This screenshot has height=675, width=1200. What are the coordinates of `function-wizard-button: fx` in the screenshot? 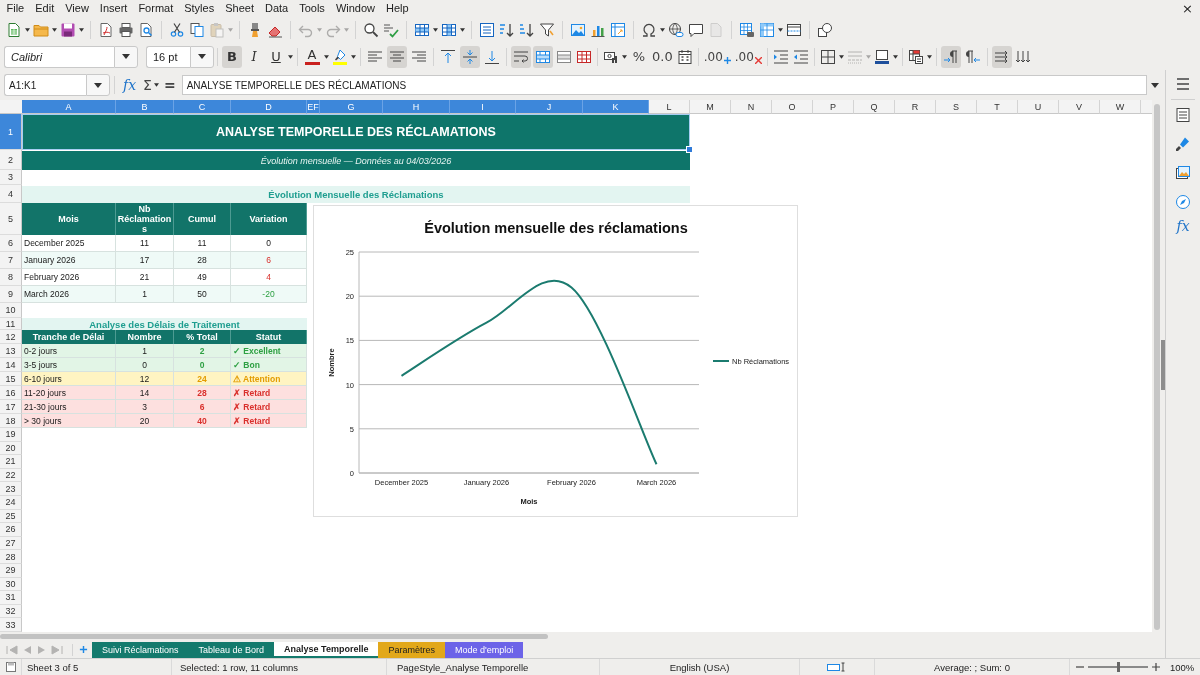 It's located at (130, 85).